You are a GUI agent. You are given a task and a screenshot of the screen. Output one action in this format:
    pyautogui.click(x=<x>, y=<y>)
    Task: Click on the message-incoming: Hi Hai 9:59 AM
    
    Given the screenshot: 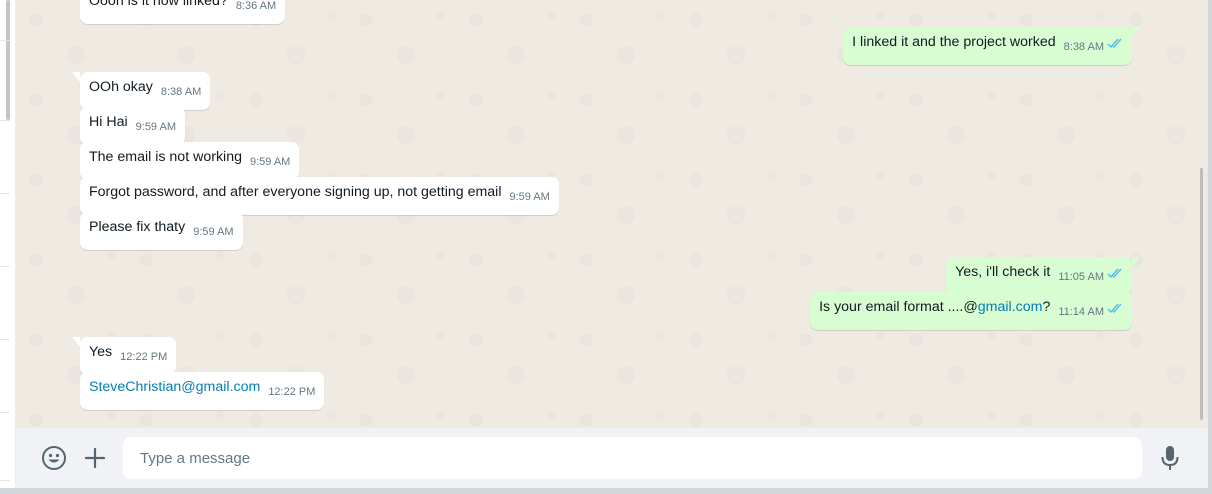 What is the action you would take?
    pyautogui.click(x=132, y=126)
    